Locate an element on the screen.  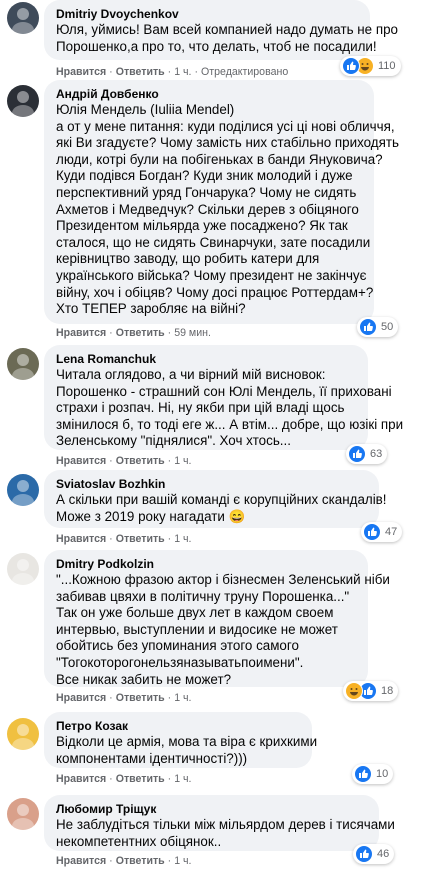
comment-text-line: Хто ТЕПЕР заробляє на війні? is located at coordinates (151, 309).